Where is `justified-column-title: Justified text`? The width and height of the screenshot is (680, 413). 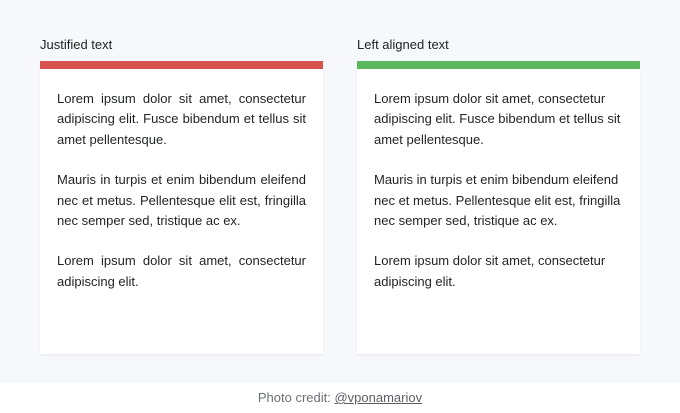 justified-column-title: Justified text is located at coordinates (76, 44).